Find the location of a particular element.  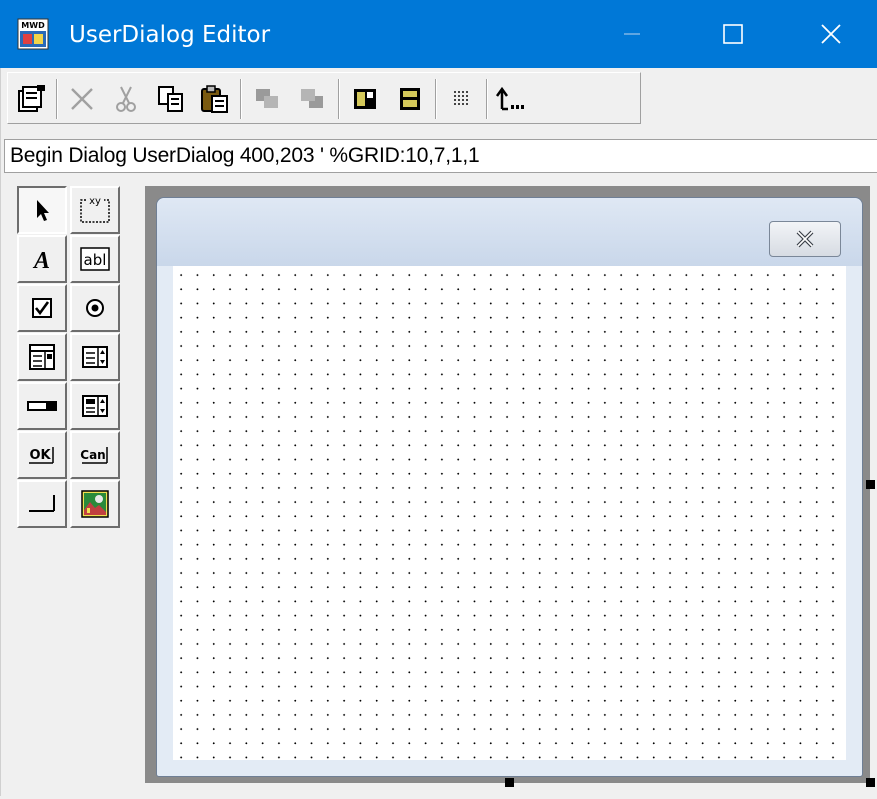

text-icon: A is located at coordinates (41, 261).